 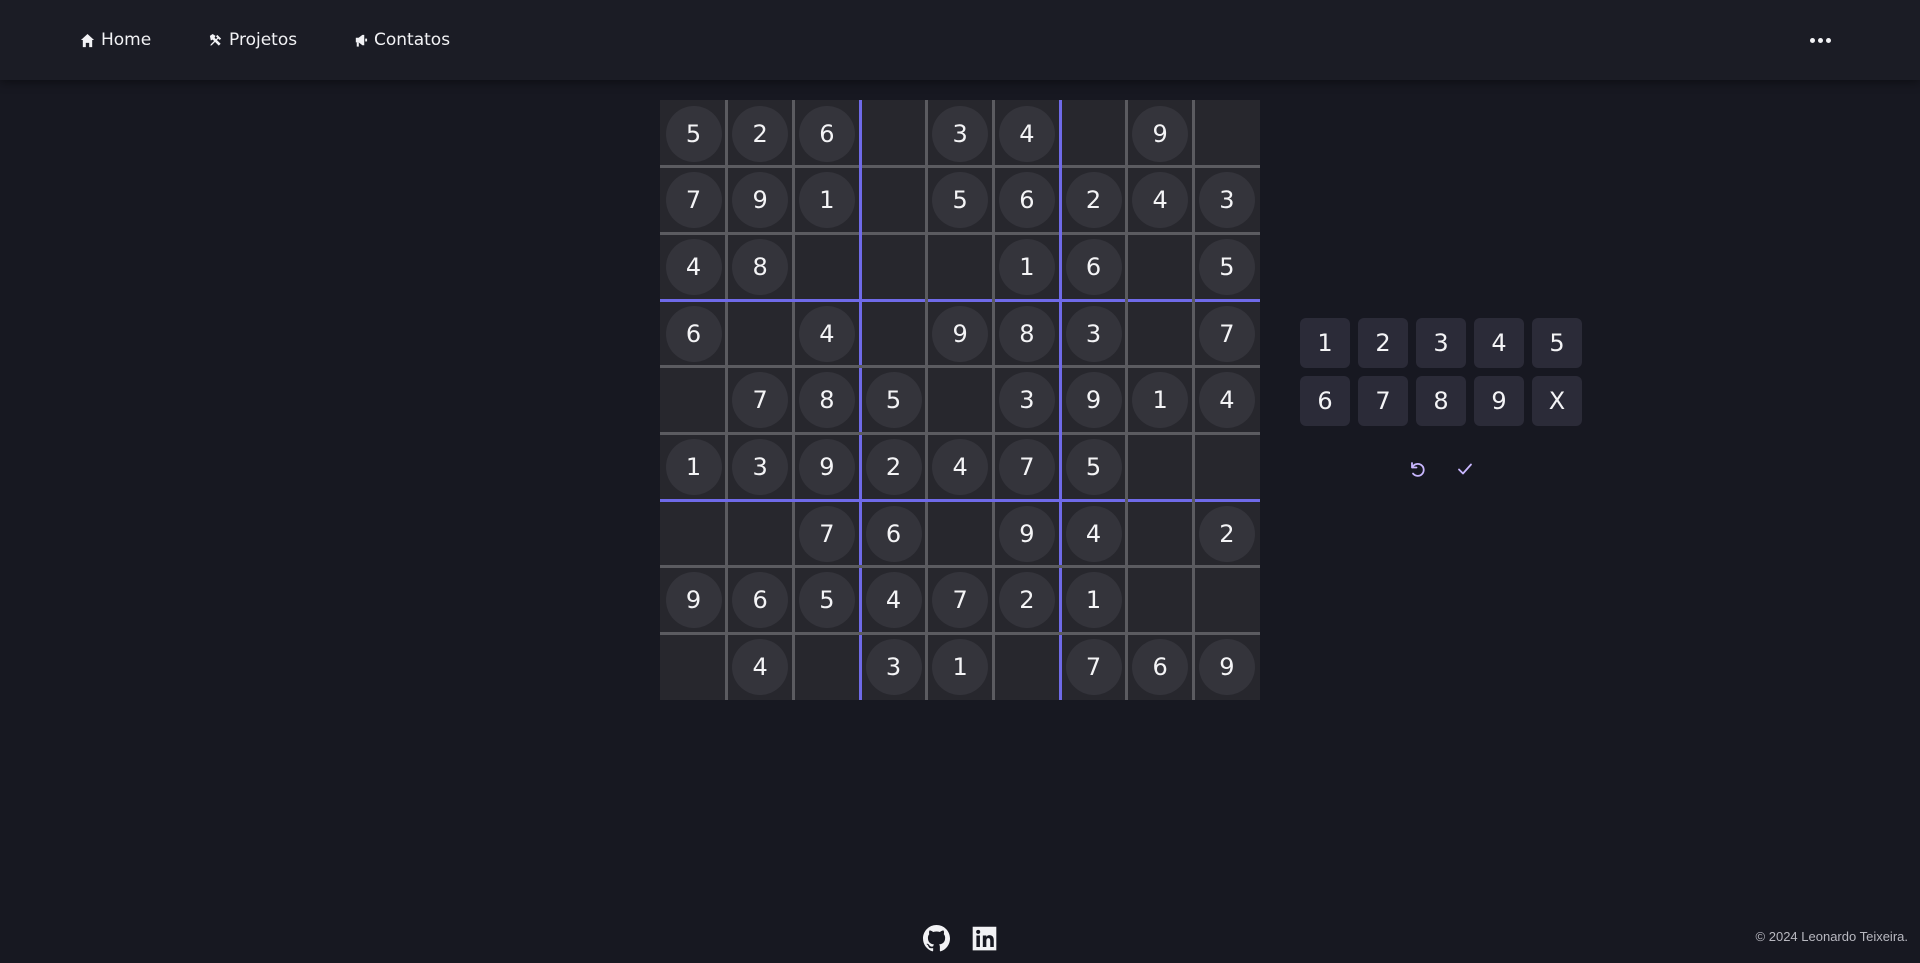 I want to click on key-2: 2, so click(x=1383, y=343).